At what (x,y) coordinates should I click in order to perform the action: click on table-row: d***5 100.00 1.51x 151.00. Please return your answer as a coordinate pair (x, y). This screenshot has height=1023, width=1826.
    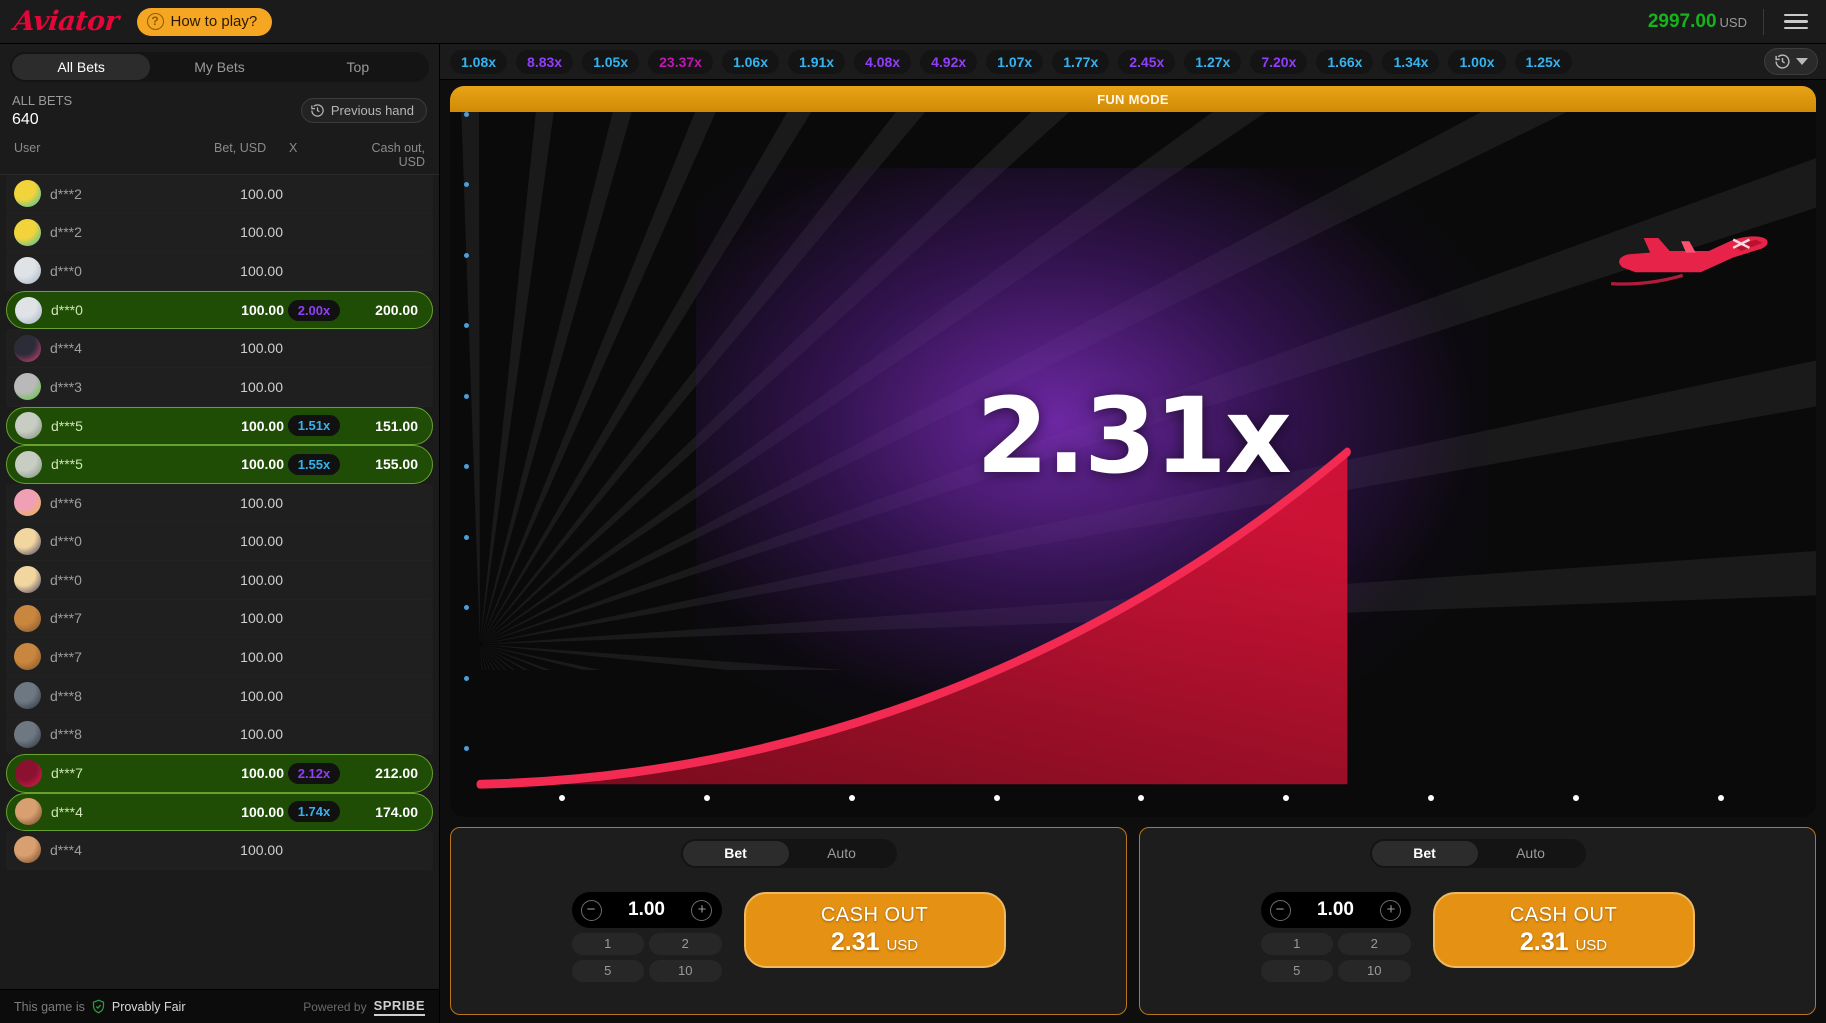
    Looking at the image, I should click on (219, 426).